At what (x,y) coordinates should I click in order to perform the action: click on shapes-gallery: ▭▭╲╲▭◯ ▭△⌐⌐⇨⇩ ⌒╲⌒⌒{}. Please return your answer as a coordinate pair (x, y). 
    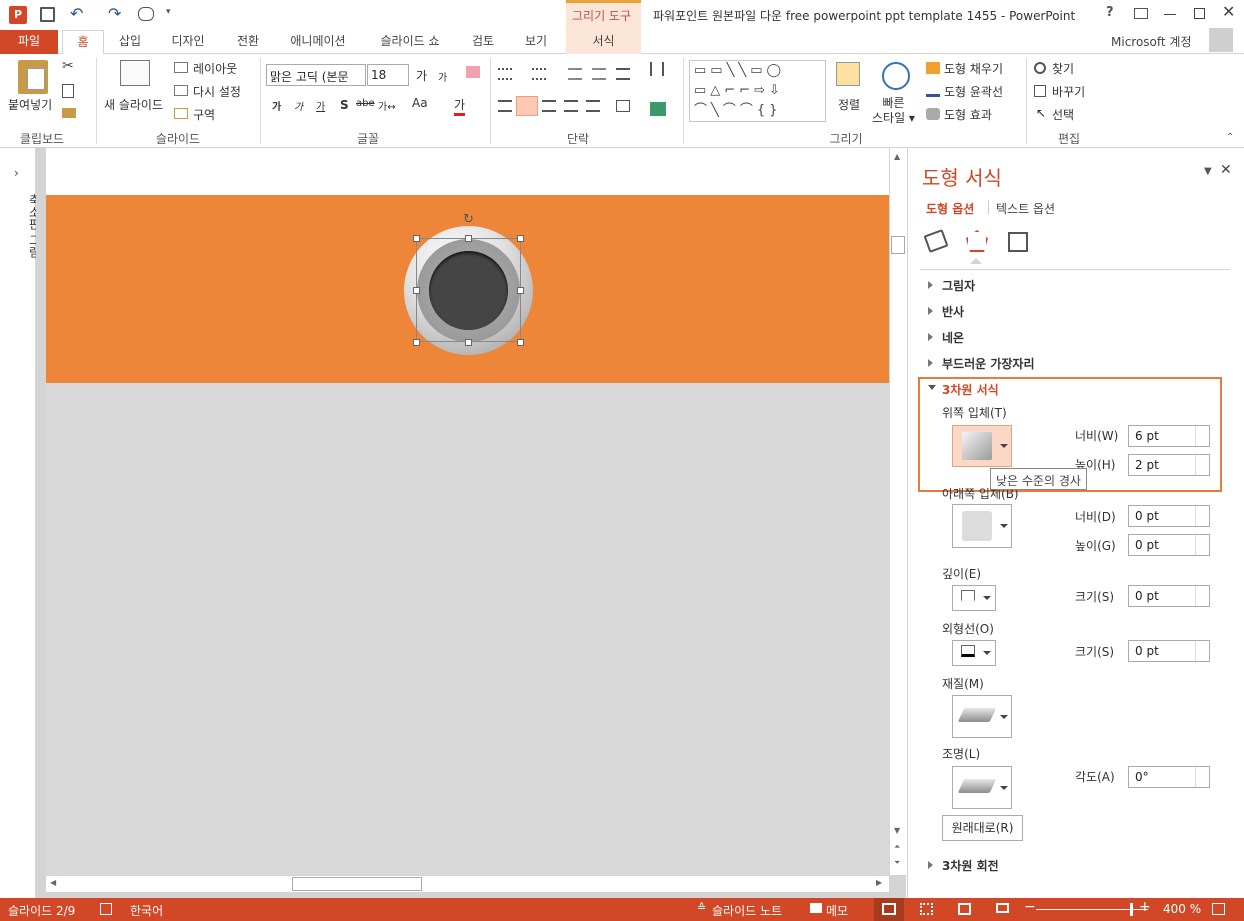
    Looking at the image, I should click on (757, 91).